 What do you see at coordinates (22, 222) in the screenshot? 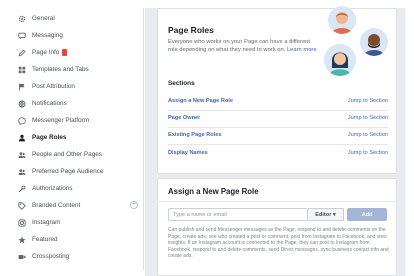
I see `instagram-icon` at bounding box center [22, 222].